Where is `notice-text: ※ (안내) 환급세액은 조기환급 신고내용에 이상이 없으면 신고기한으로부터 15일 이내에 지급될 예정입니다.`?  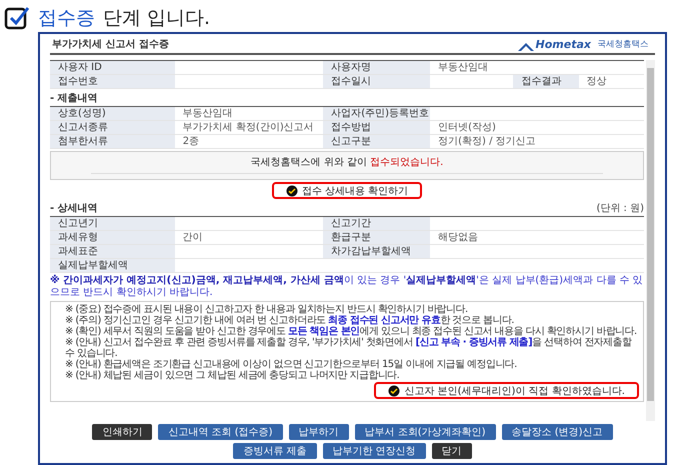
notice-text: ※ (안내) 환급세액은 조기환급 신고내용에 이상이 없으면 신고기한으로부터 15일 이내에 지급될 예정입니다. is located at coordinates (291, 364).